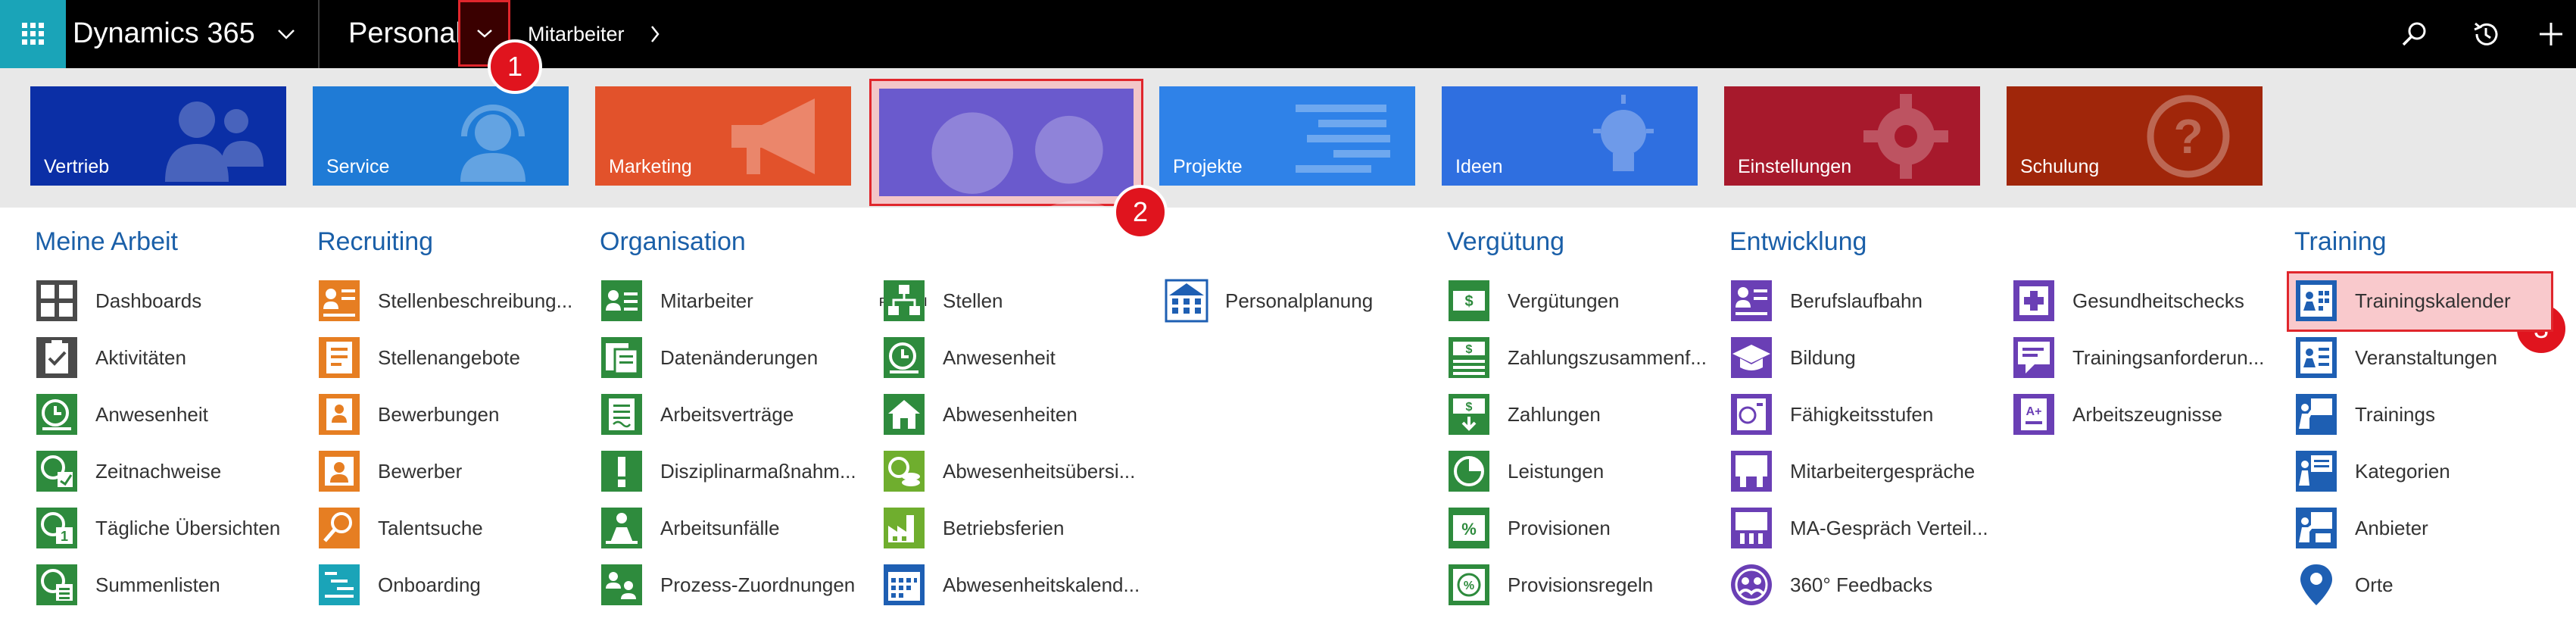 This screenshot has width=2576, height=628. Describe the element at coordinates (118, 300) in the screenshot. I see `nav-item-dashboards: Dashboards` at that location.